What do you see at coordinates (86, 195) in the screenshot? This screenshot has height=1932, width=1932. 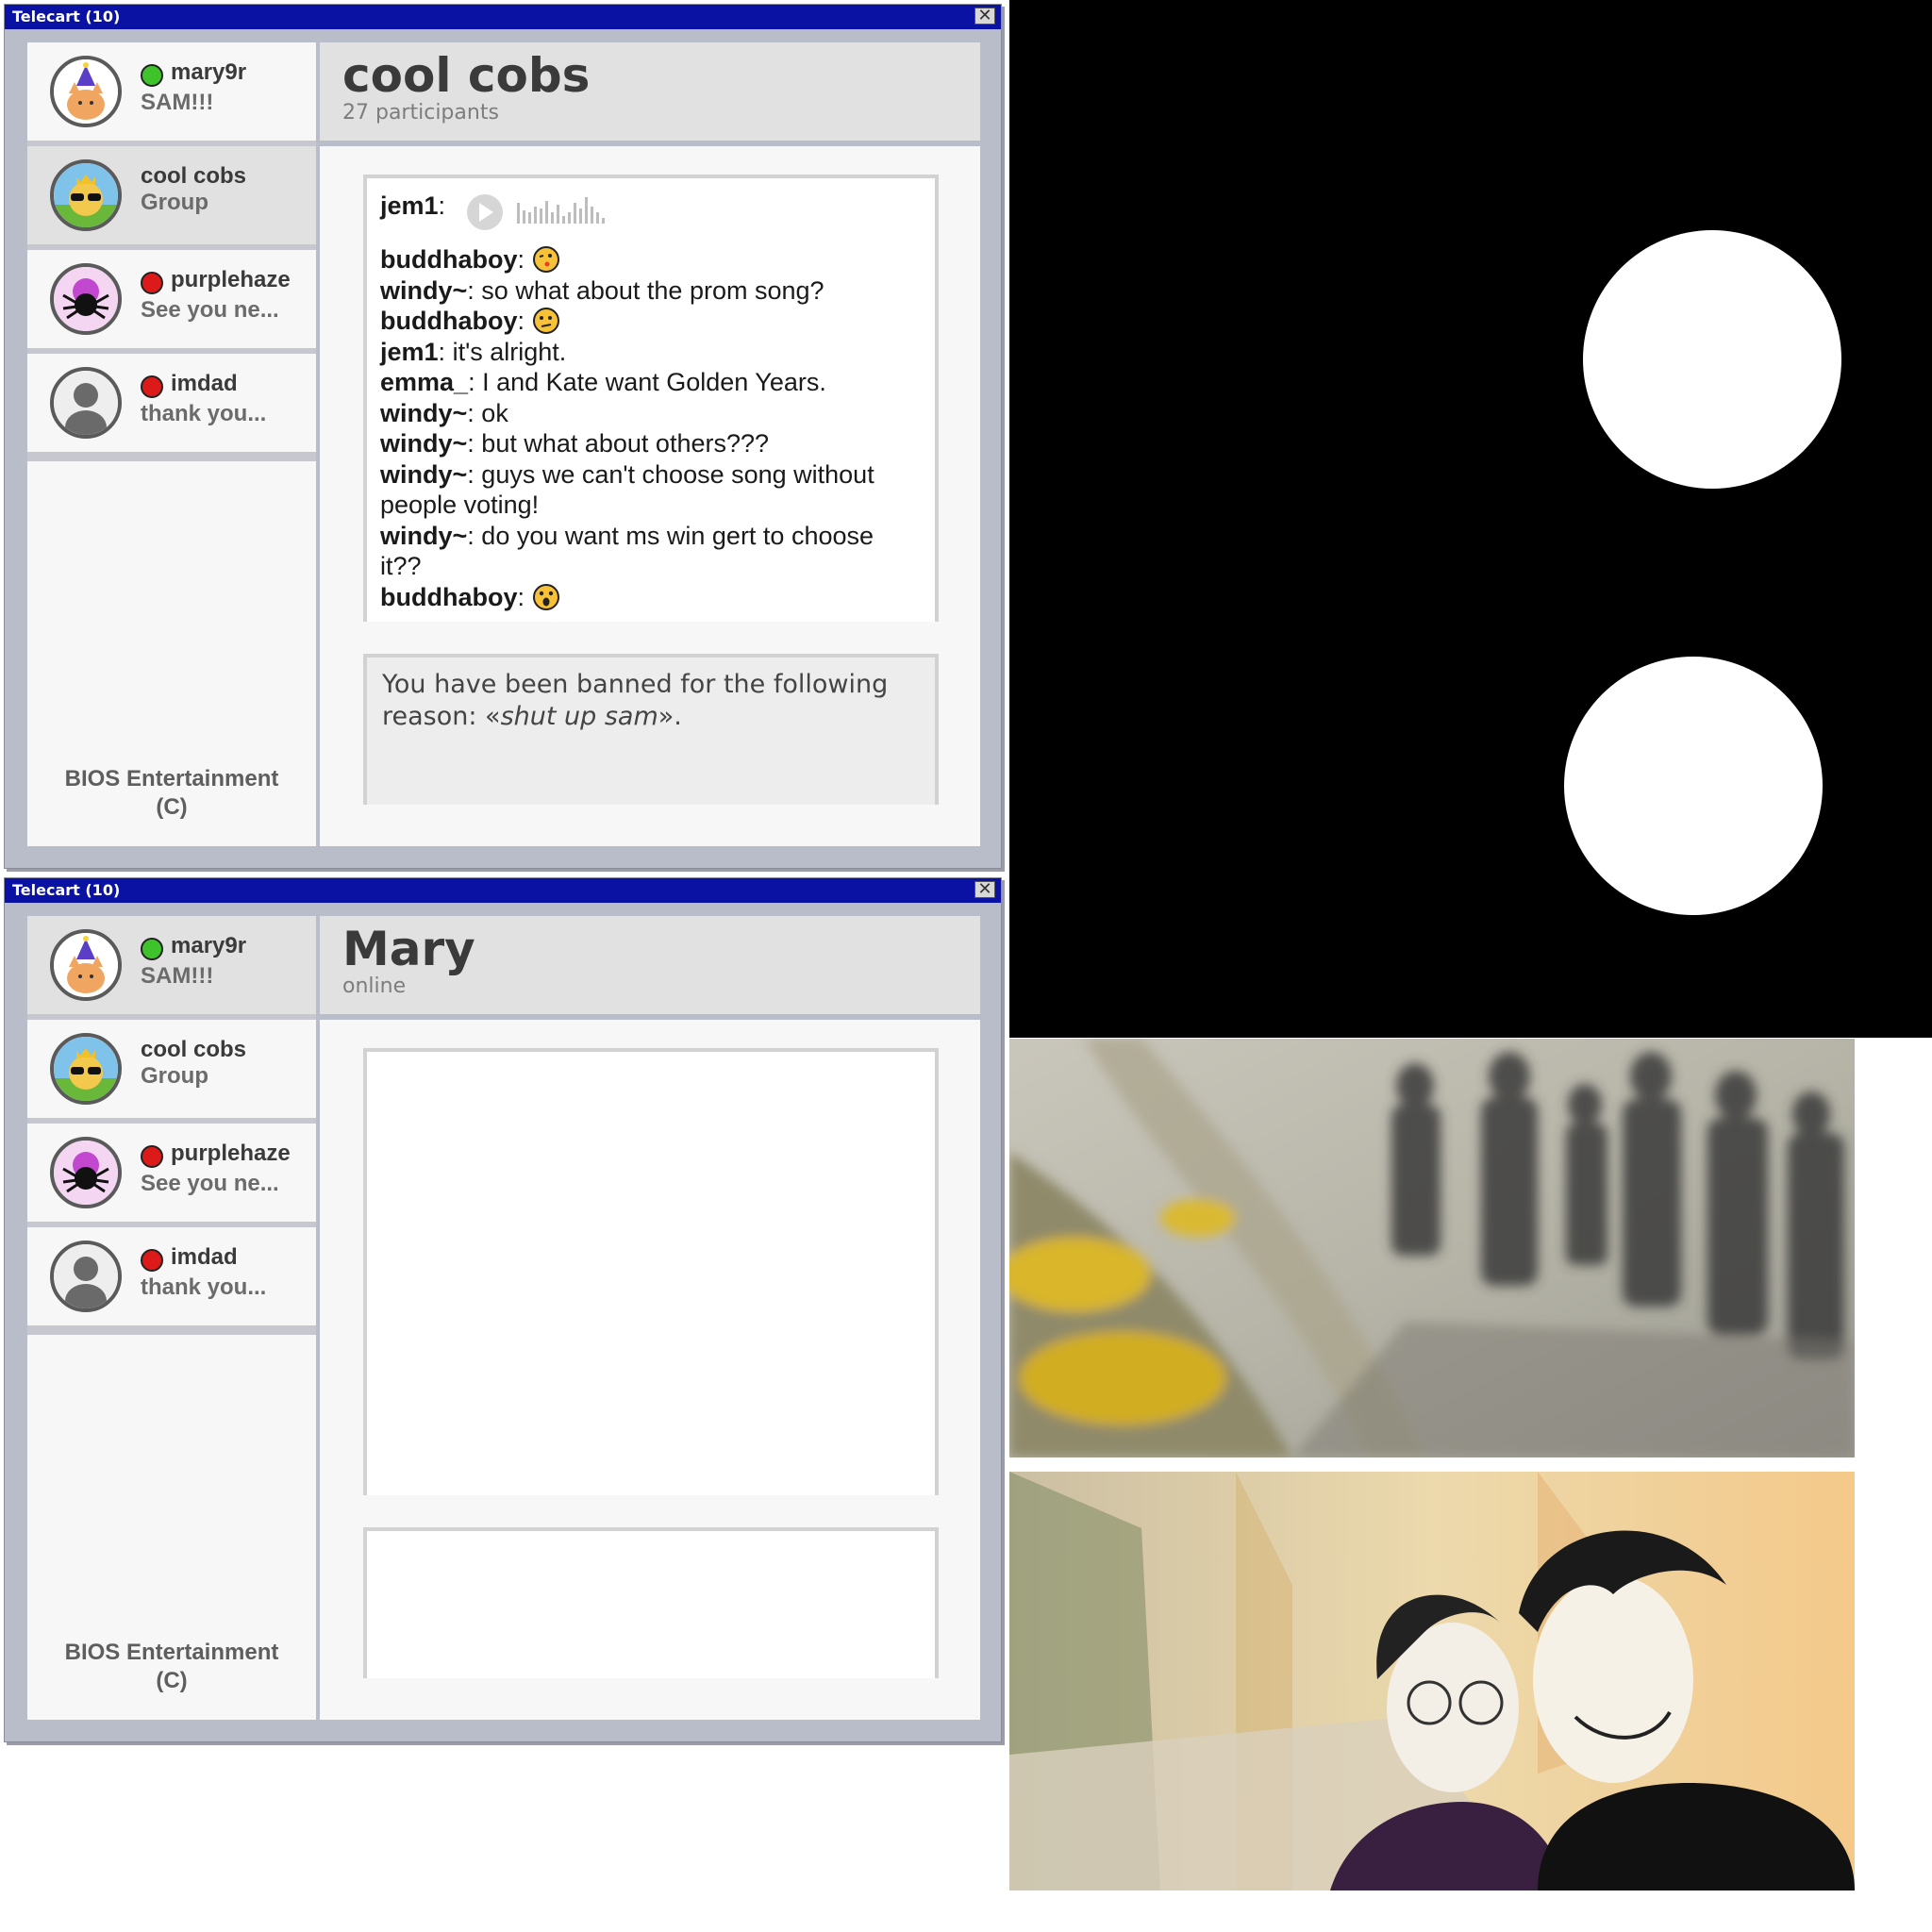 I see `avatar-group-sunglasses-icon` at bounding box center [86, 195].